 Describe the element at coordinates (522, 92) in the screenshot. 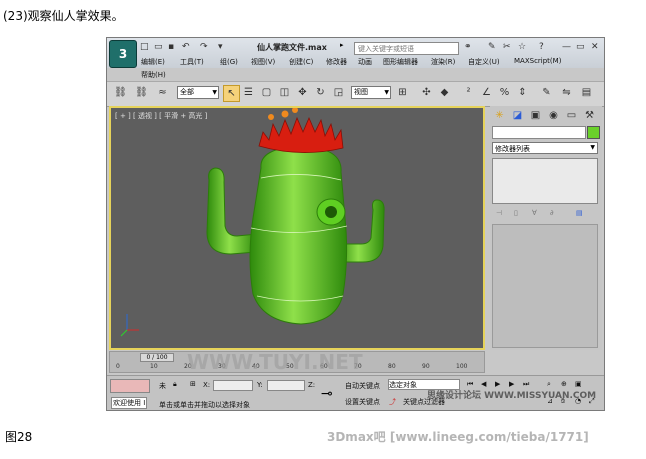

I see `spinner-snap-icon: ⇕` at that location.